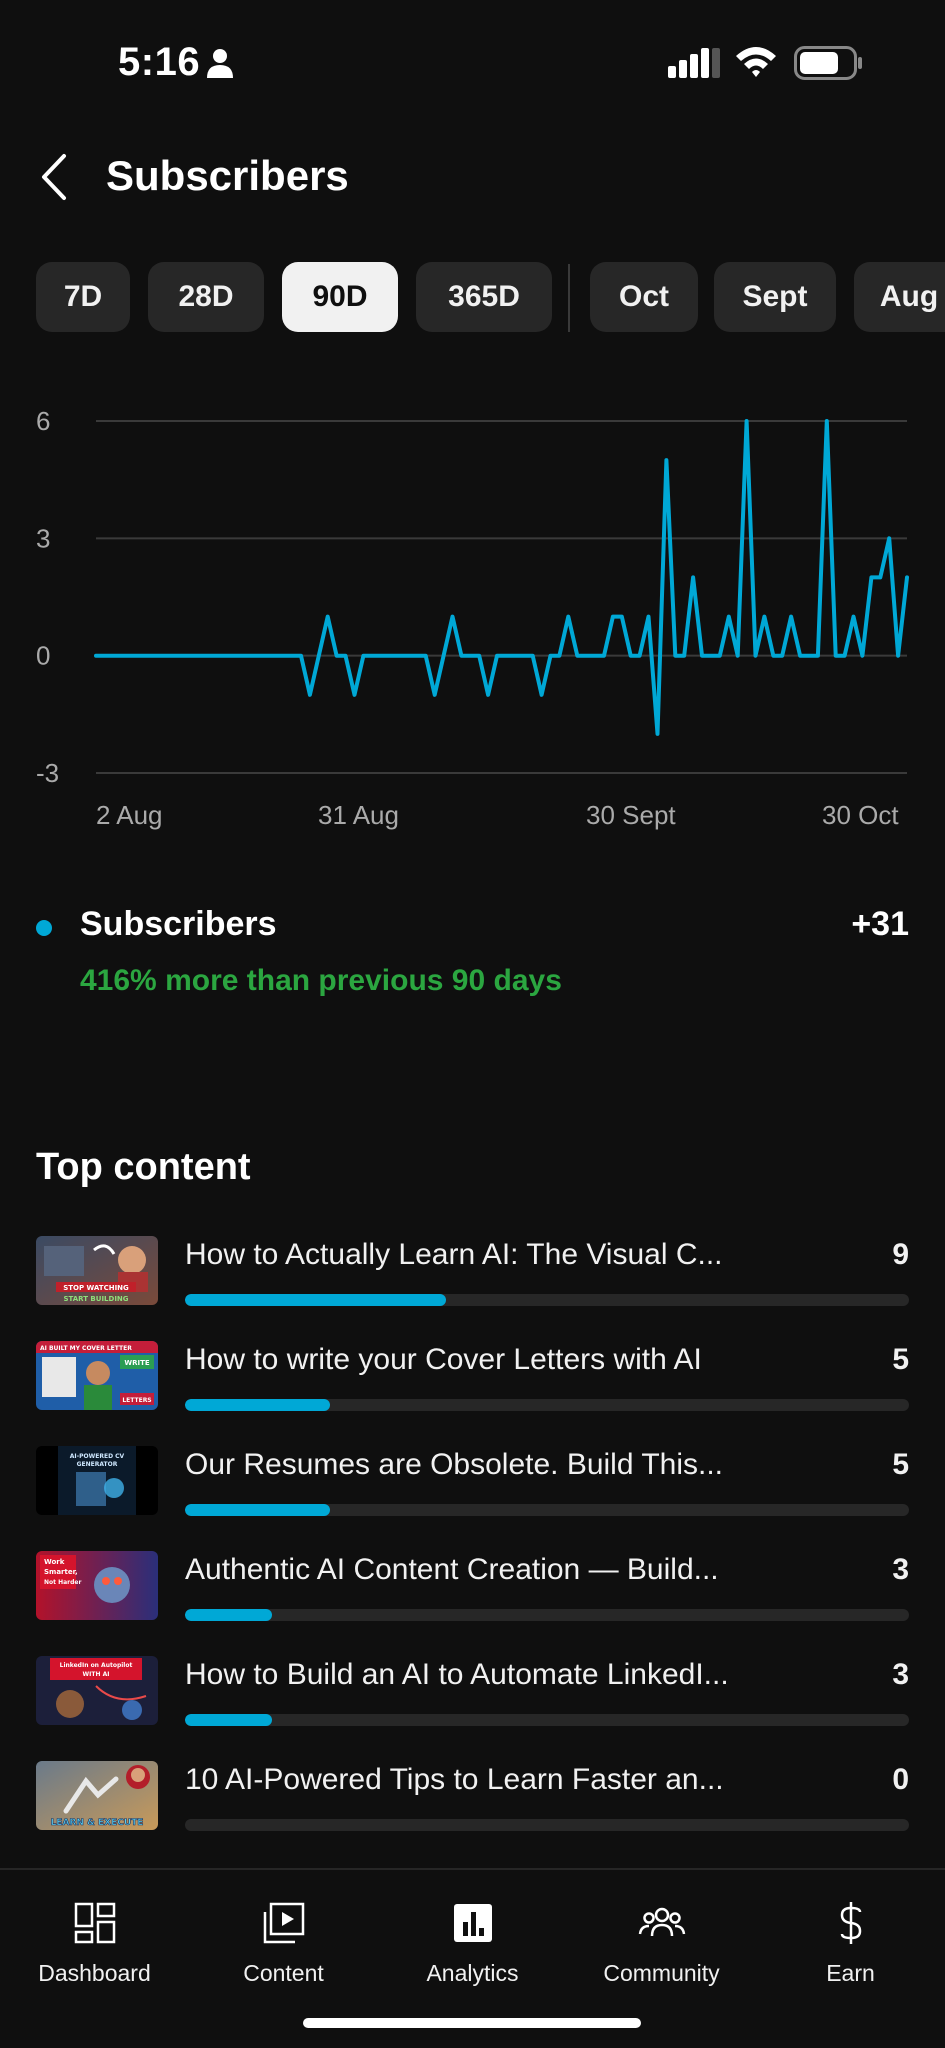 This screenshot has width=945, height=2048. What do you see at coordinates (95, 1299) in the screenshot?
I see `thumbnail-text: START BUILDING` at bounding box center [95, 1299].